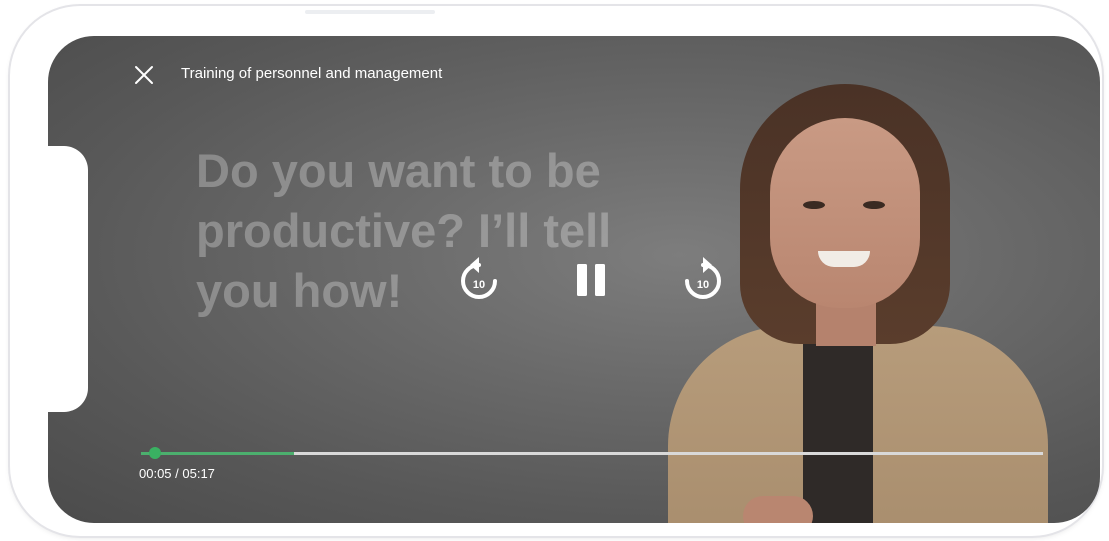 The width and height of the screenshot is (1109, 541). Describe the element at coordinates (479, 285) in the screenshot. I see `rewind-seconds-label: 10` at that location.